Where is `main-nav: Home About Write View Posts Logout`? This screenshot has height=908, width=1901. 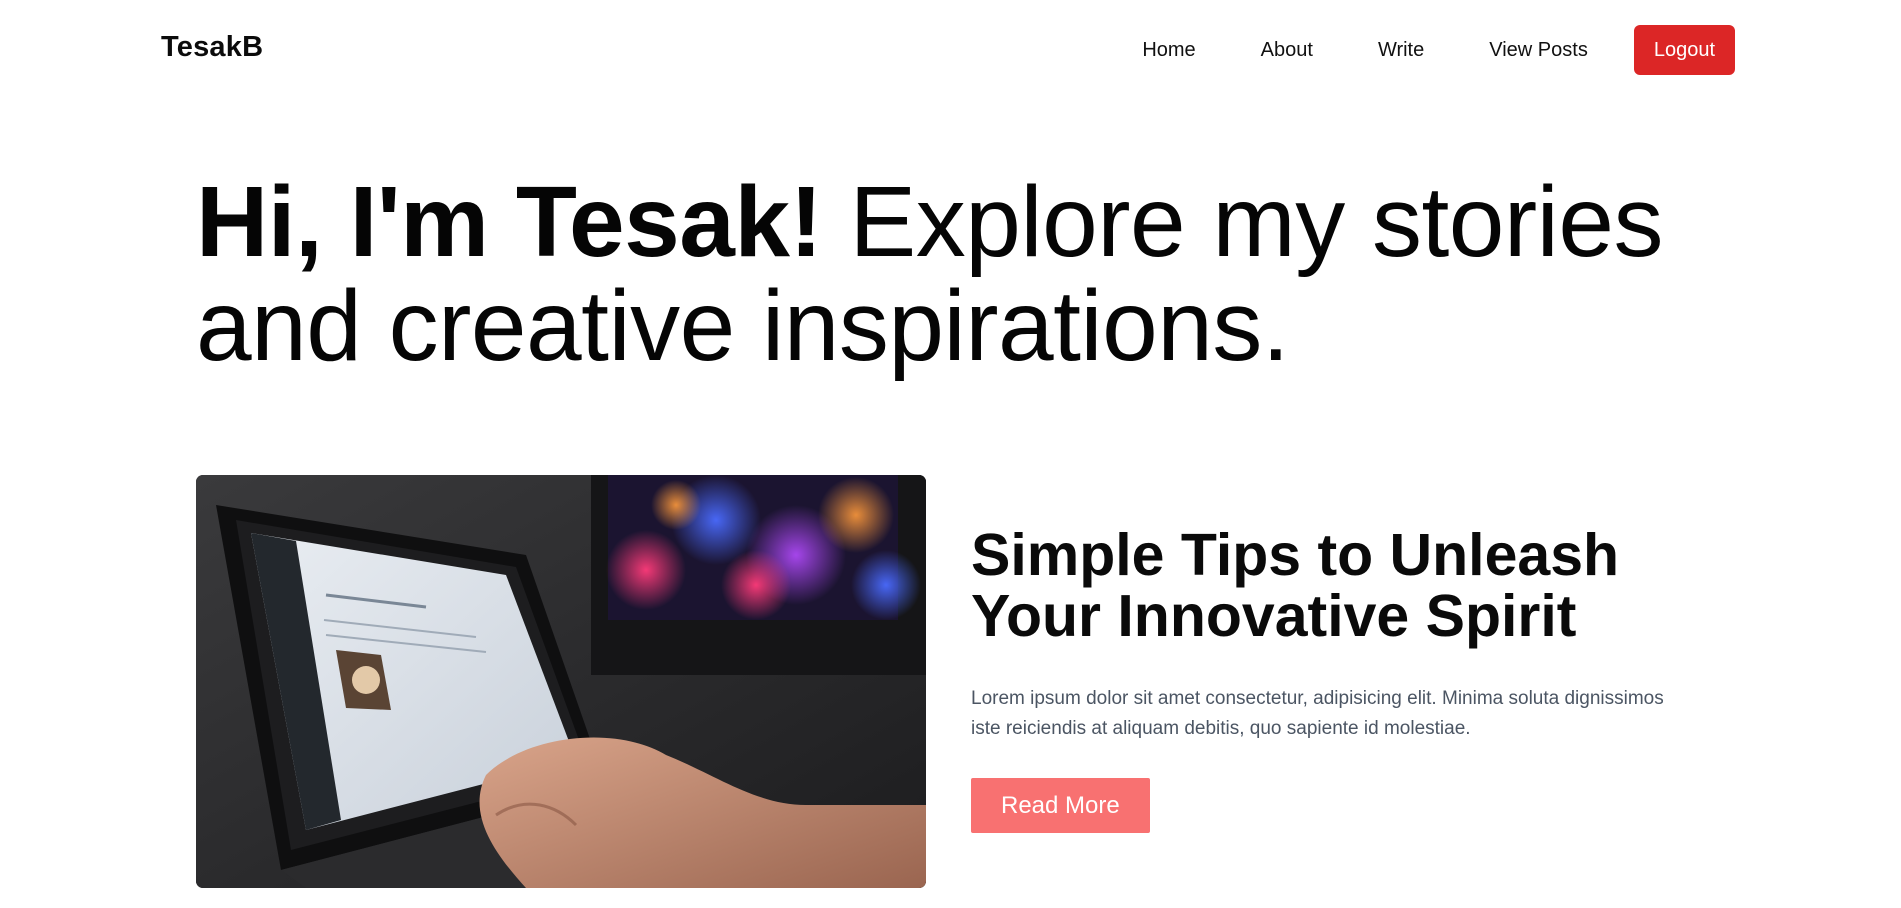 main-nav: Home About Write View Posts Logout is located at coordinates (1438, 50).